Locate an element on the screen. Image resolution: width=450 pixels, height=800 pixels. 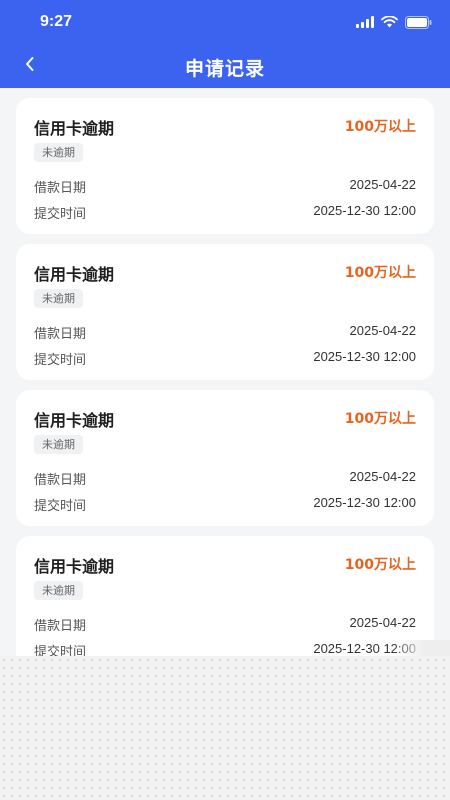
overlay-fade is located at coordinates (421, 648).